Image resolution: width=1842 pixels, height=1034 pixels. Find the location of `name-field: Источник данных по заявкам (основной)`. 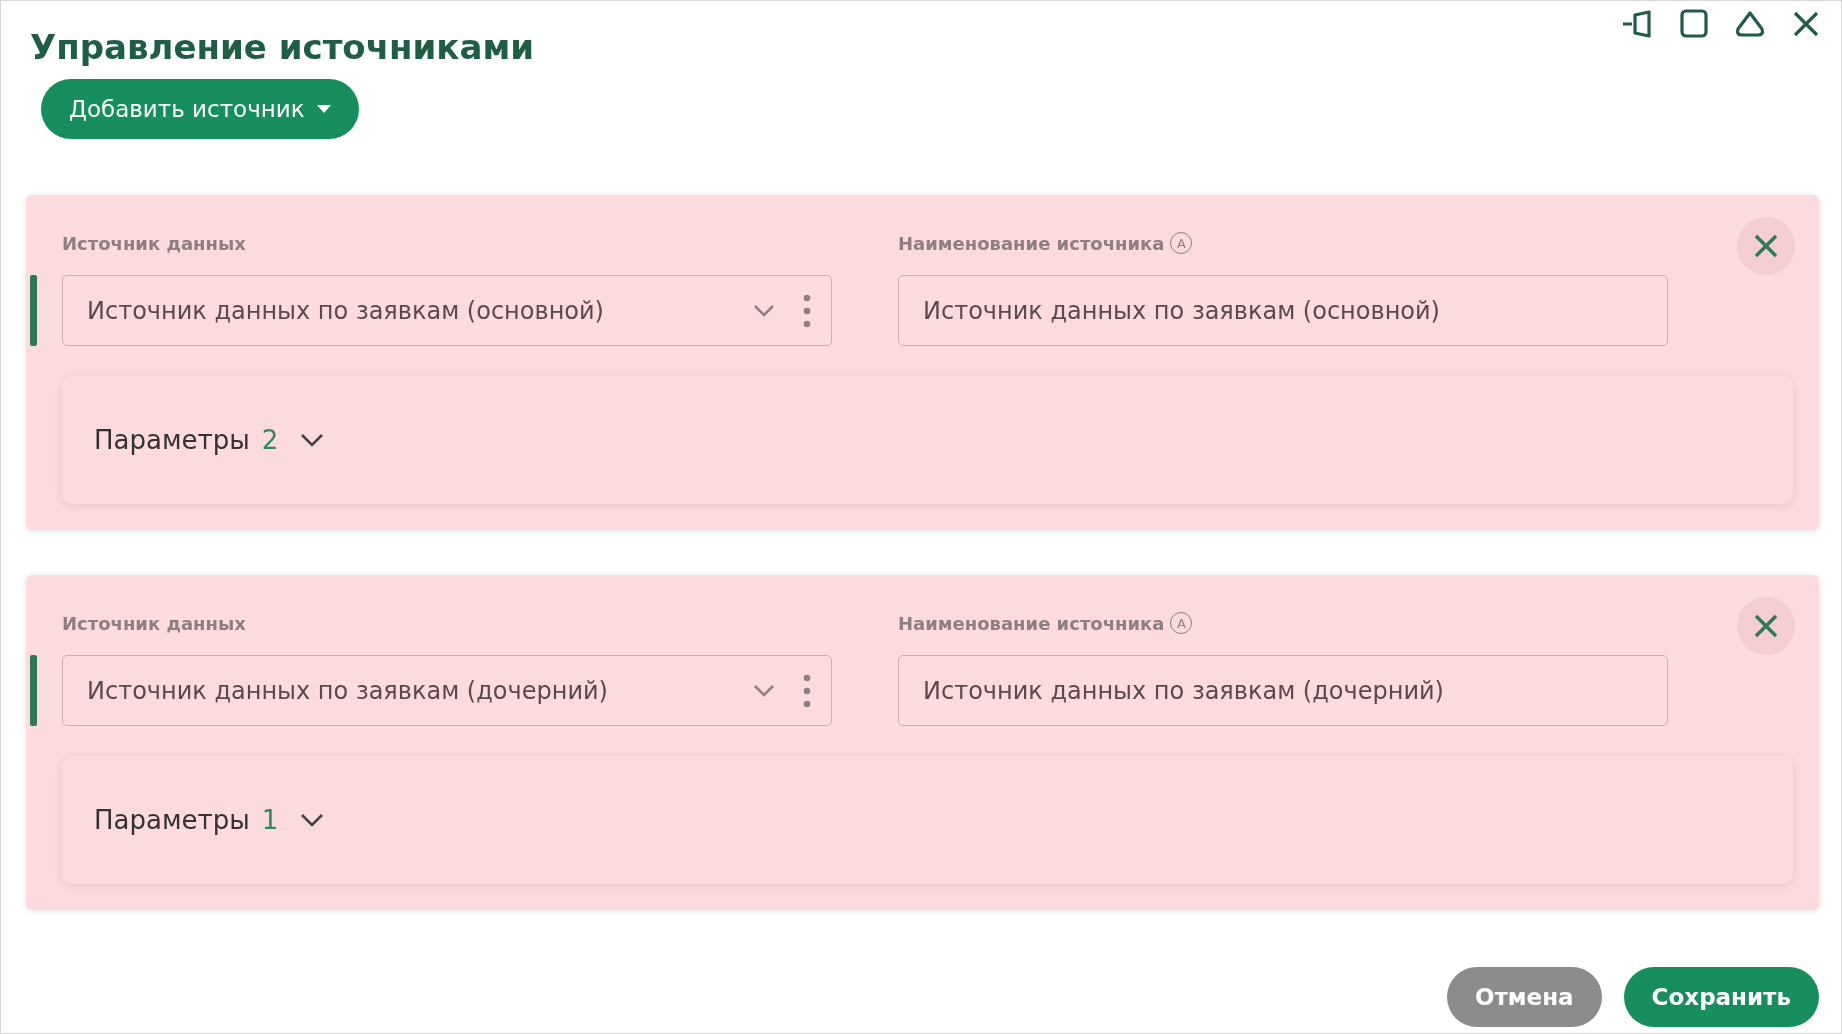

name-field: Источник данных по заявкам (основной) is located at coordinates (1283, 310).